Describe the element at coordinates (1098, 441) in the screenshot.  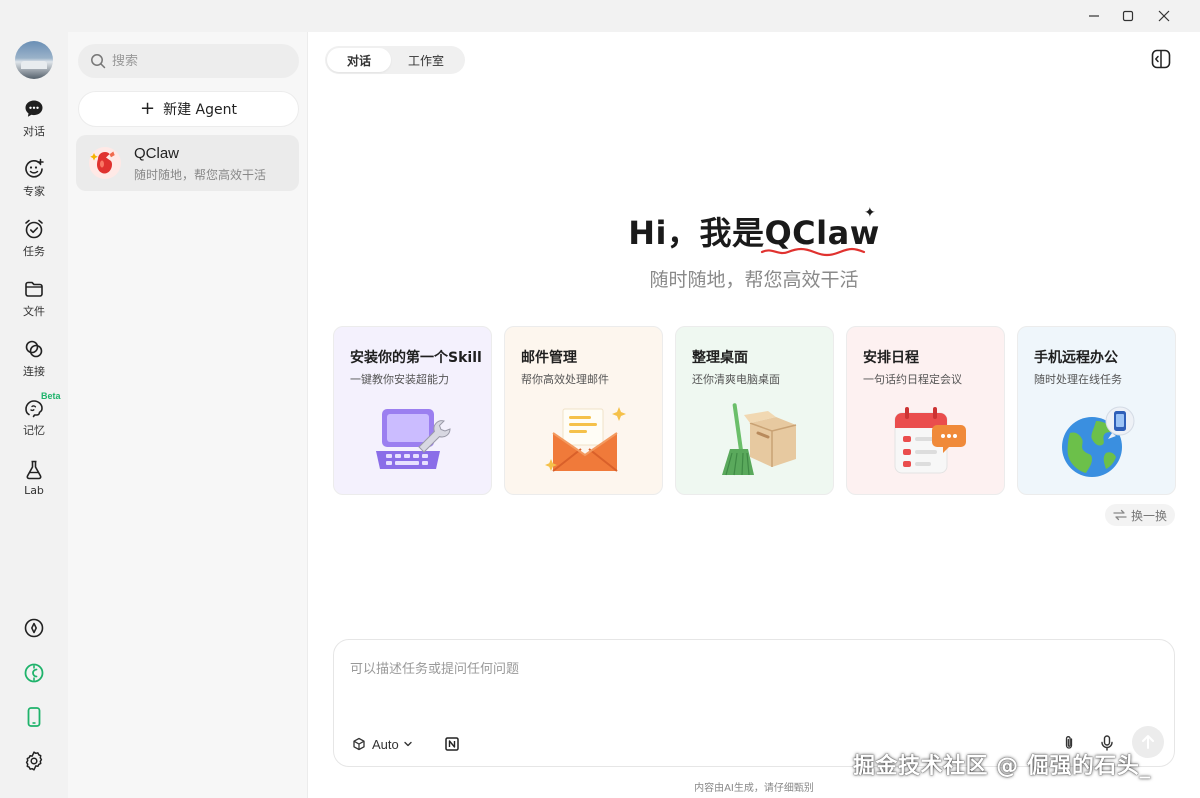
I see `globe-phone-icon` at that location.